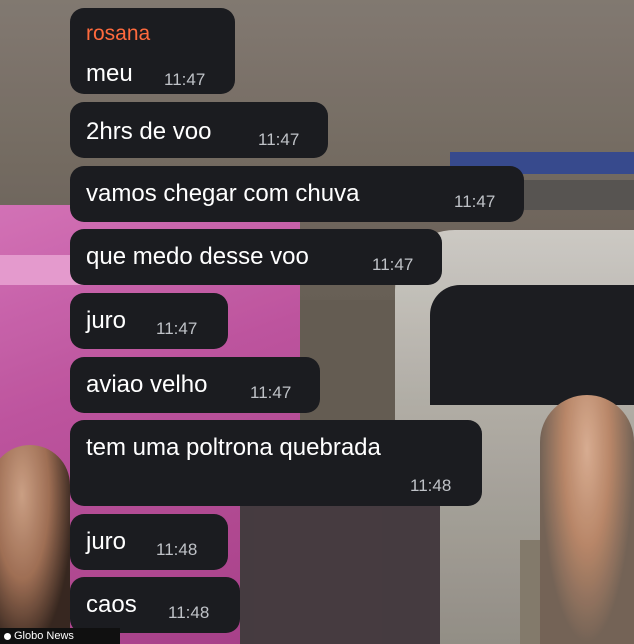 Image resolution: width=634 pixels, height=644 pixels. I want to click on message-bubble: aviao velho 11:47, so click(195, 385).